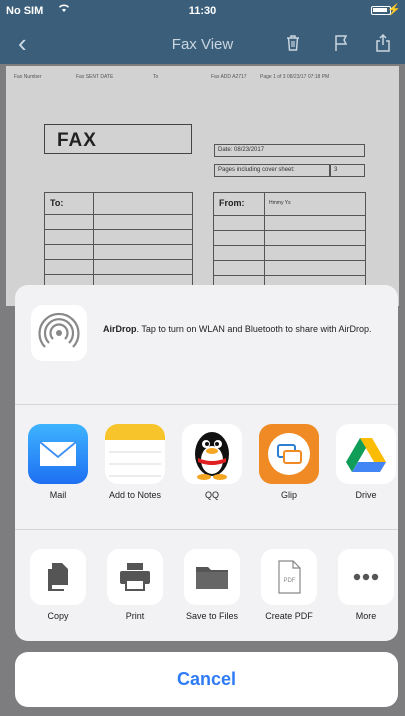  What do you see at coordinates (229, 77) in the screenshot?
I see `doc-header-fax-add: Fax ADD A2717` at bounding box center [229, 77].